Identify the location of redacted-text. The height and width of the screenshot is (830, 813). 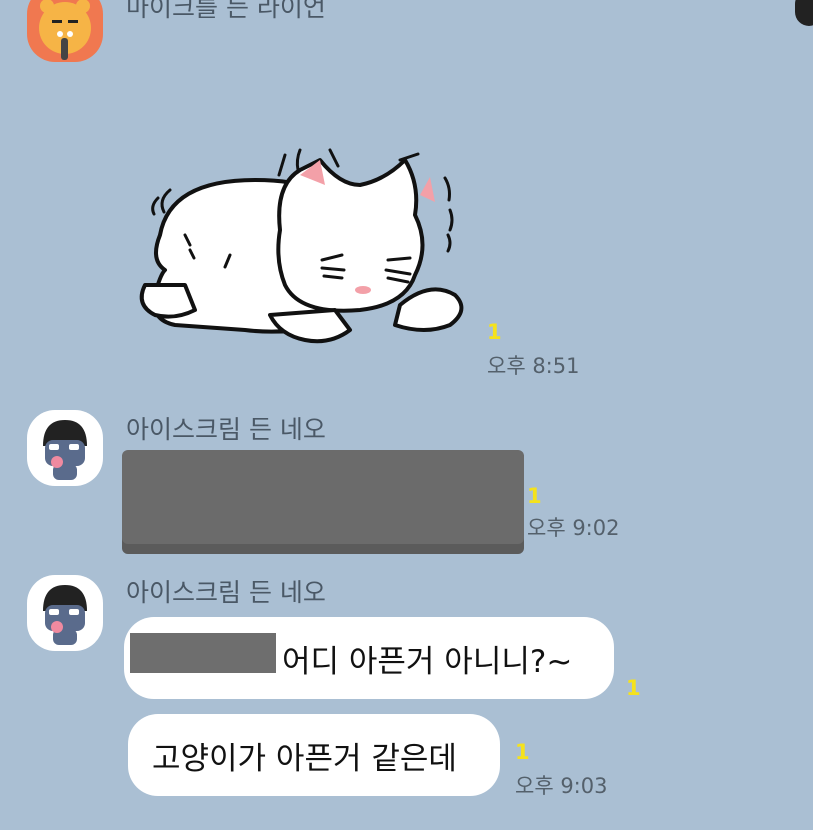
(203, 653).